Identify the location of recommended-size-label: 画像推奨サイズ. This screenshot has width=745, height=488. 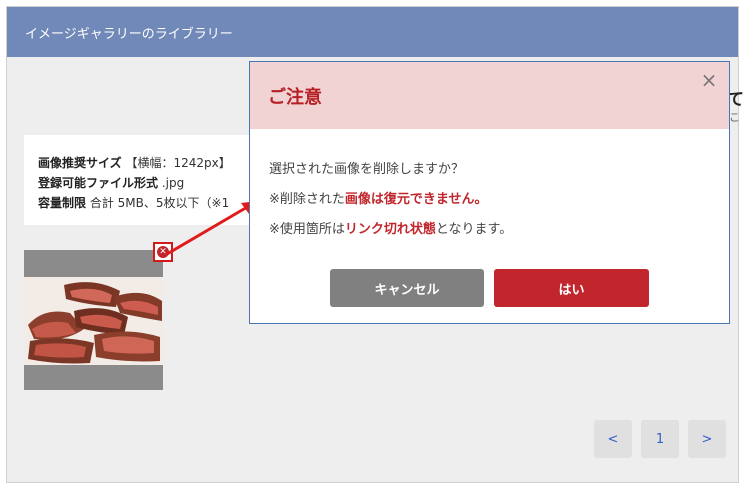
(80, 163).